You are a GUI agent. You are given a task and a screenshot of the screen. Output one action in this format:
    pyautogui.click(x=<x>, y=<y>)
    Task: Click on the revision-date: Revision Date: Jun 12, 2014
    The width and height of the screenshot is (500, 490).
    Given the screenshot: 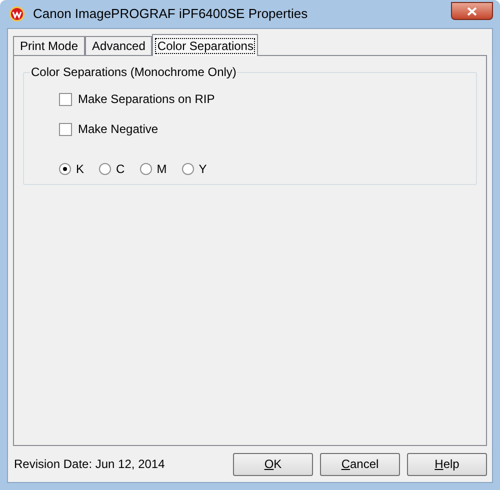 What is the action you would take?
    pyautogui.click(x=89, y=464)
    